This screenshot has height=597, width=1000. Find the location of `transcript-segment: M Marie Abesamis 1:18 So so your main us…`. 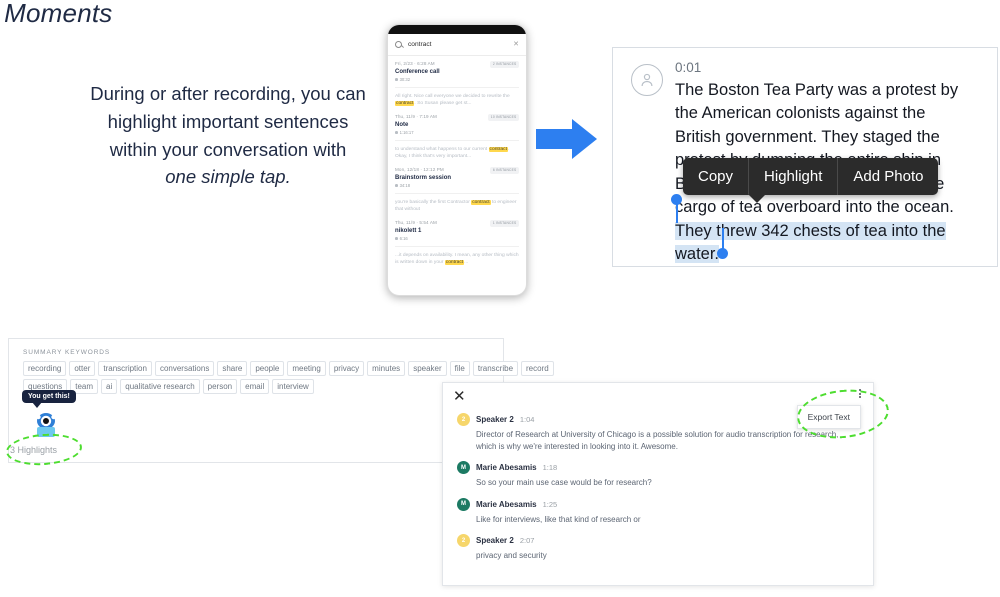

transcript-segment: M Marie Abesamis 1:18 So so your main us… is located at coordinates (658, 475).